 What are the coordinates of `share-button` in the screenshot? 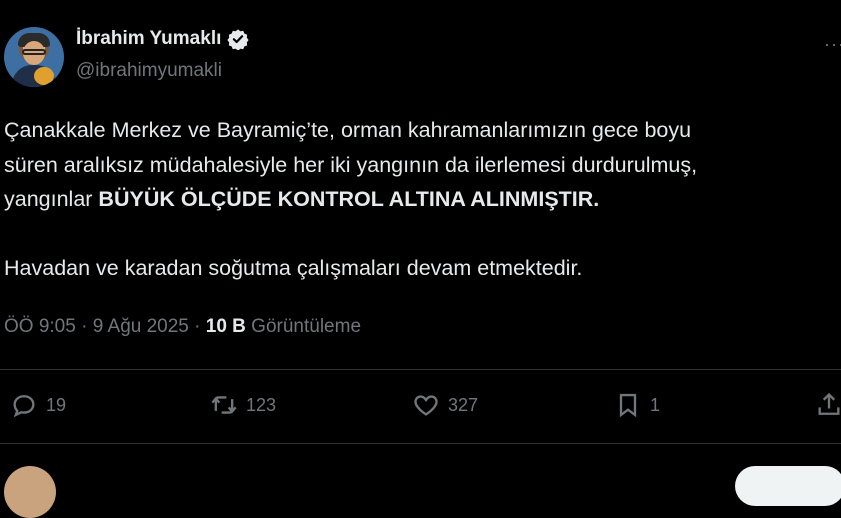 It's located at (828, 405).